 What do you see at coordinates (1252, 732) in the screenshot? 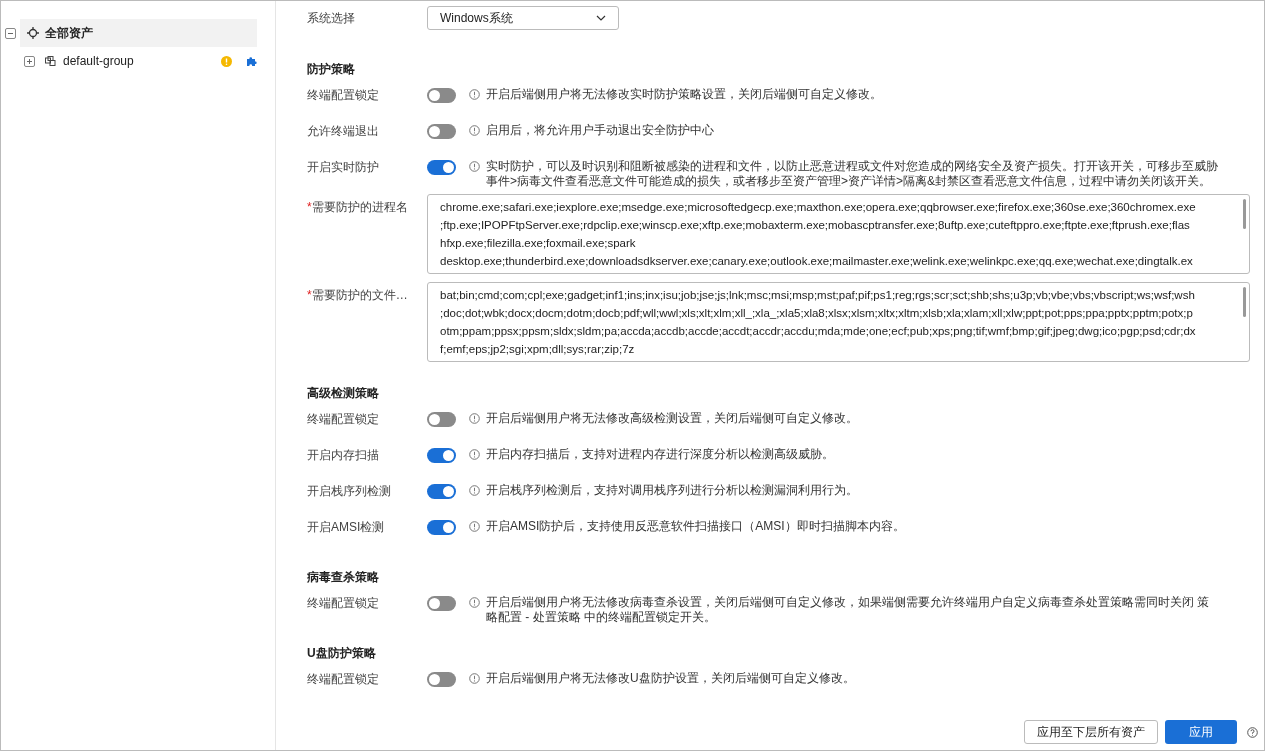
I see `help-icon` at bounding box center [1252, 732].